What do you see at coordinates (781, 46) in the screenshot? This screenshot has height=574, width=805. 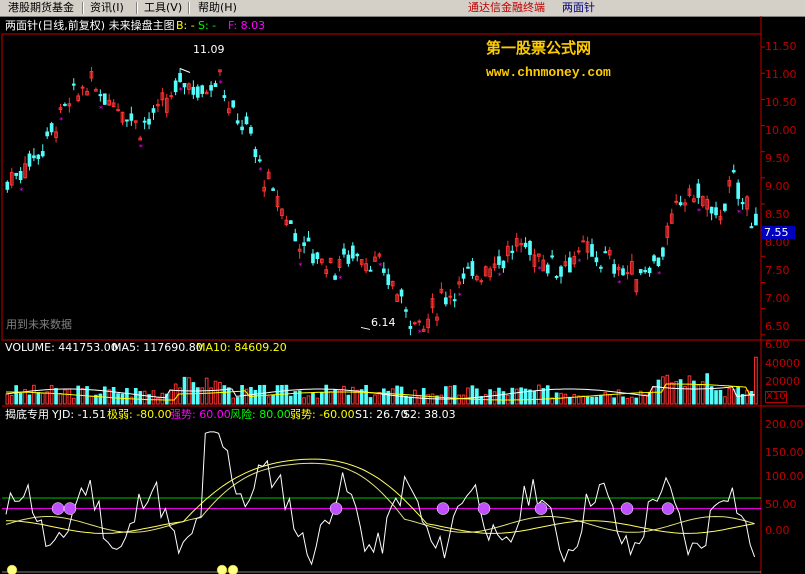 I see `price-axis-tick: 11.50` at bounding box center [781, 46].